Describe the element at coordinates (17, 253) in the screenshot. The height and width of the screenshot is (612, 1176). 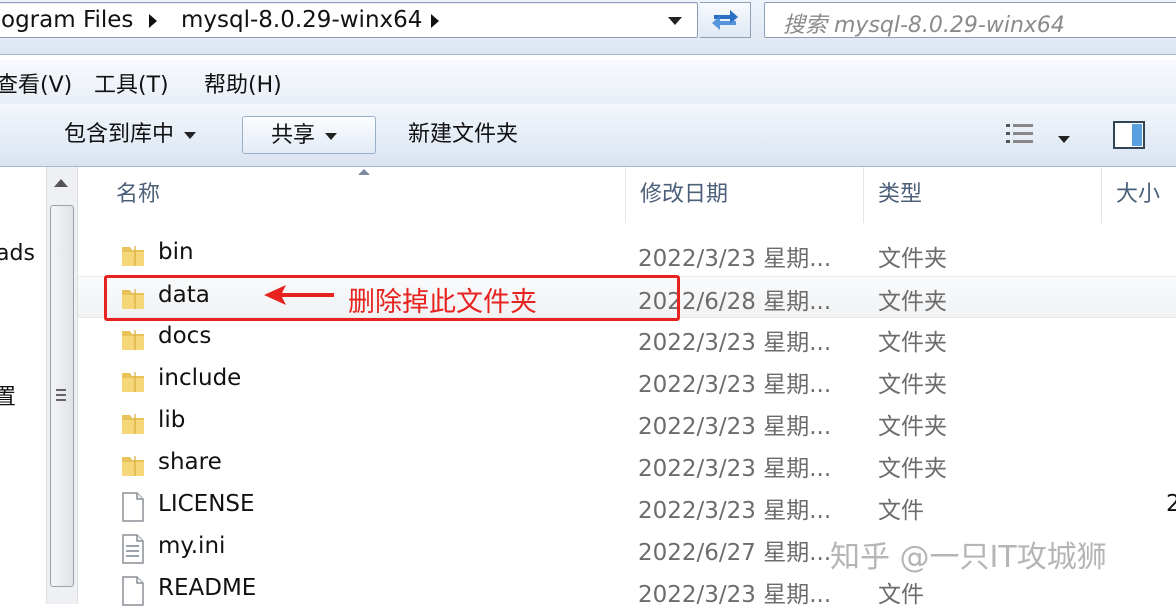
I see `nav-item-downloads: ads` at that location.